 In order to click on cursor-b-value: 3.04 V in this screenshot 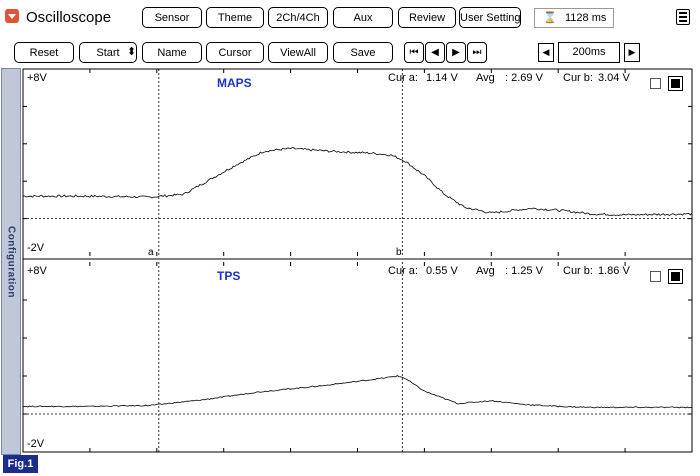, I will do `click(614, 78)`.